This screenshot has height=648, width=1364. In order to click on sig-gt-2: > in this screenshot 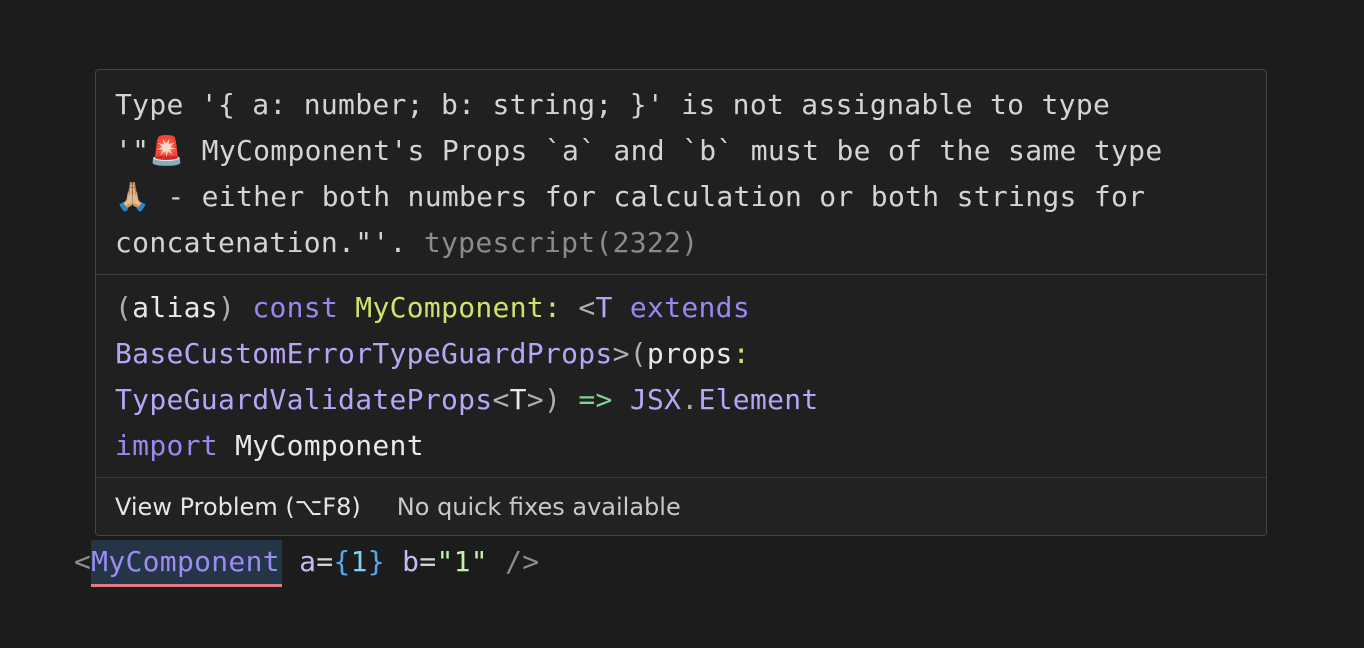, I will do `click(535, 399)`.